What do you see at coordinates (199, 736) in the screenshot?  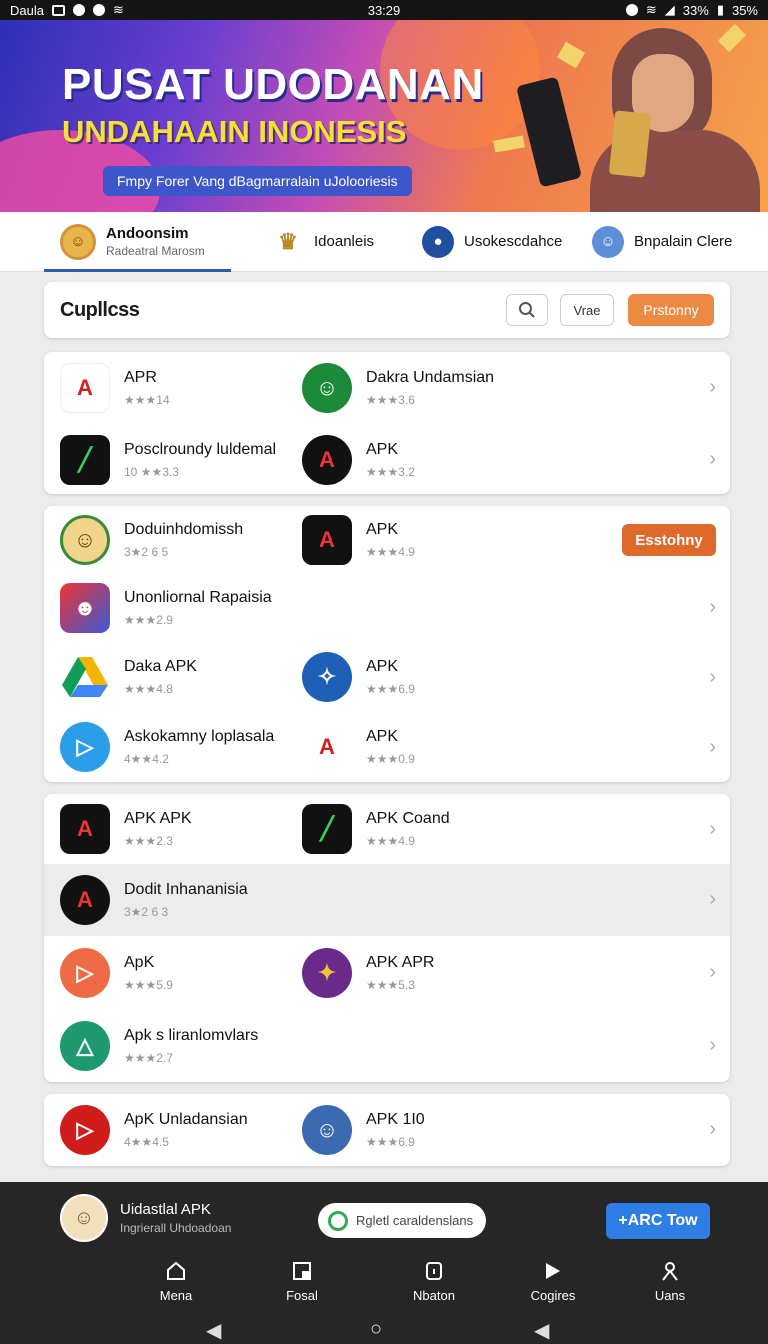 I see `app-name: Askokamny loplasala` at bounding box center [199, 736].